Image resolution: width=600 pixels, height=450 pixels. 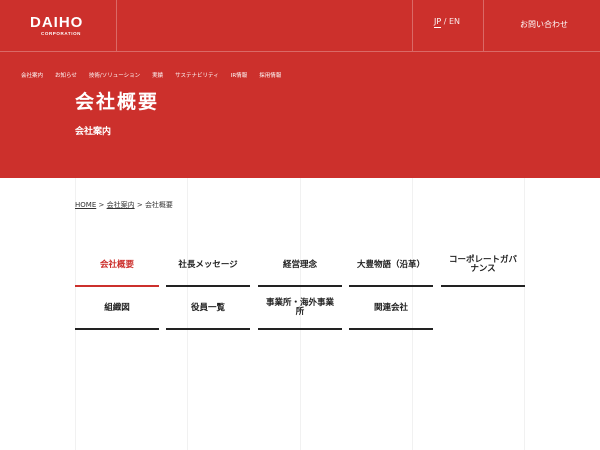 I want to click on daiho-logo: DAIHO CORPORATION, so click(x=60, y=27).